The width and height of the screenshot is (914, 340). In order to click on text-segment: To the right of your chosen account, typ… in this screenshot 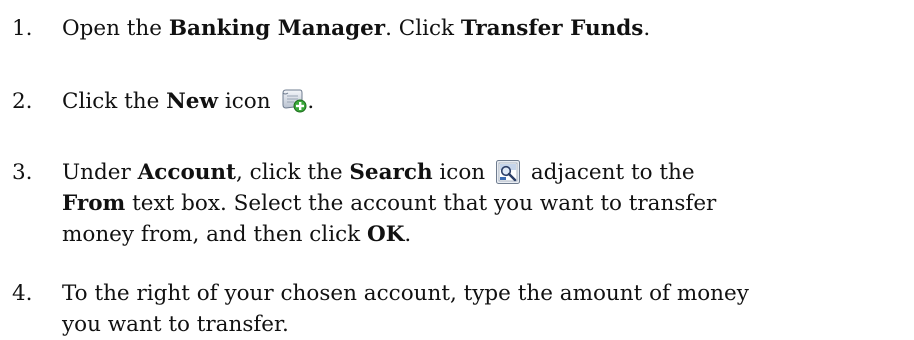, I will do `click(405, 293)`.